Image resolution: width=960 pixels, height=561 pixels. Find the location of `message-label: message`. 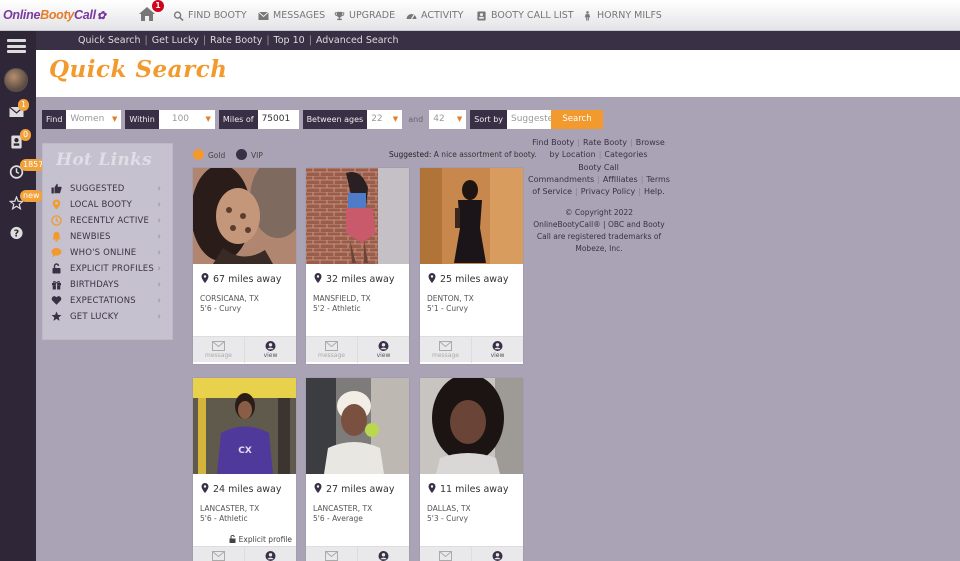

message-label: message is located at coordinates (445, 355).